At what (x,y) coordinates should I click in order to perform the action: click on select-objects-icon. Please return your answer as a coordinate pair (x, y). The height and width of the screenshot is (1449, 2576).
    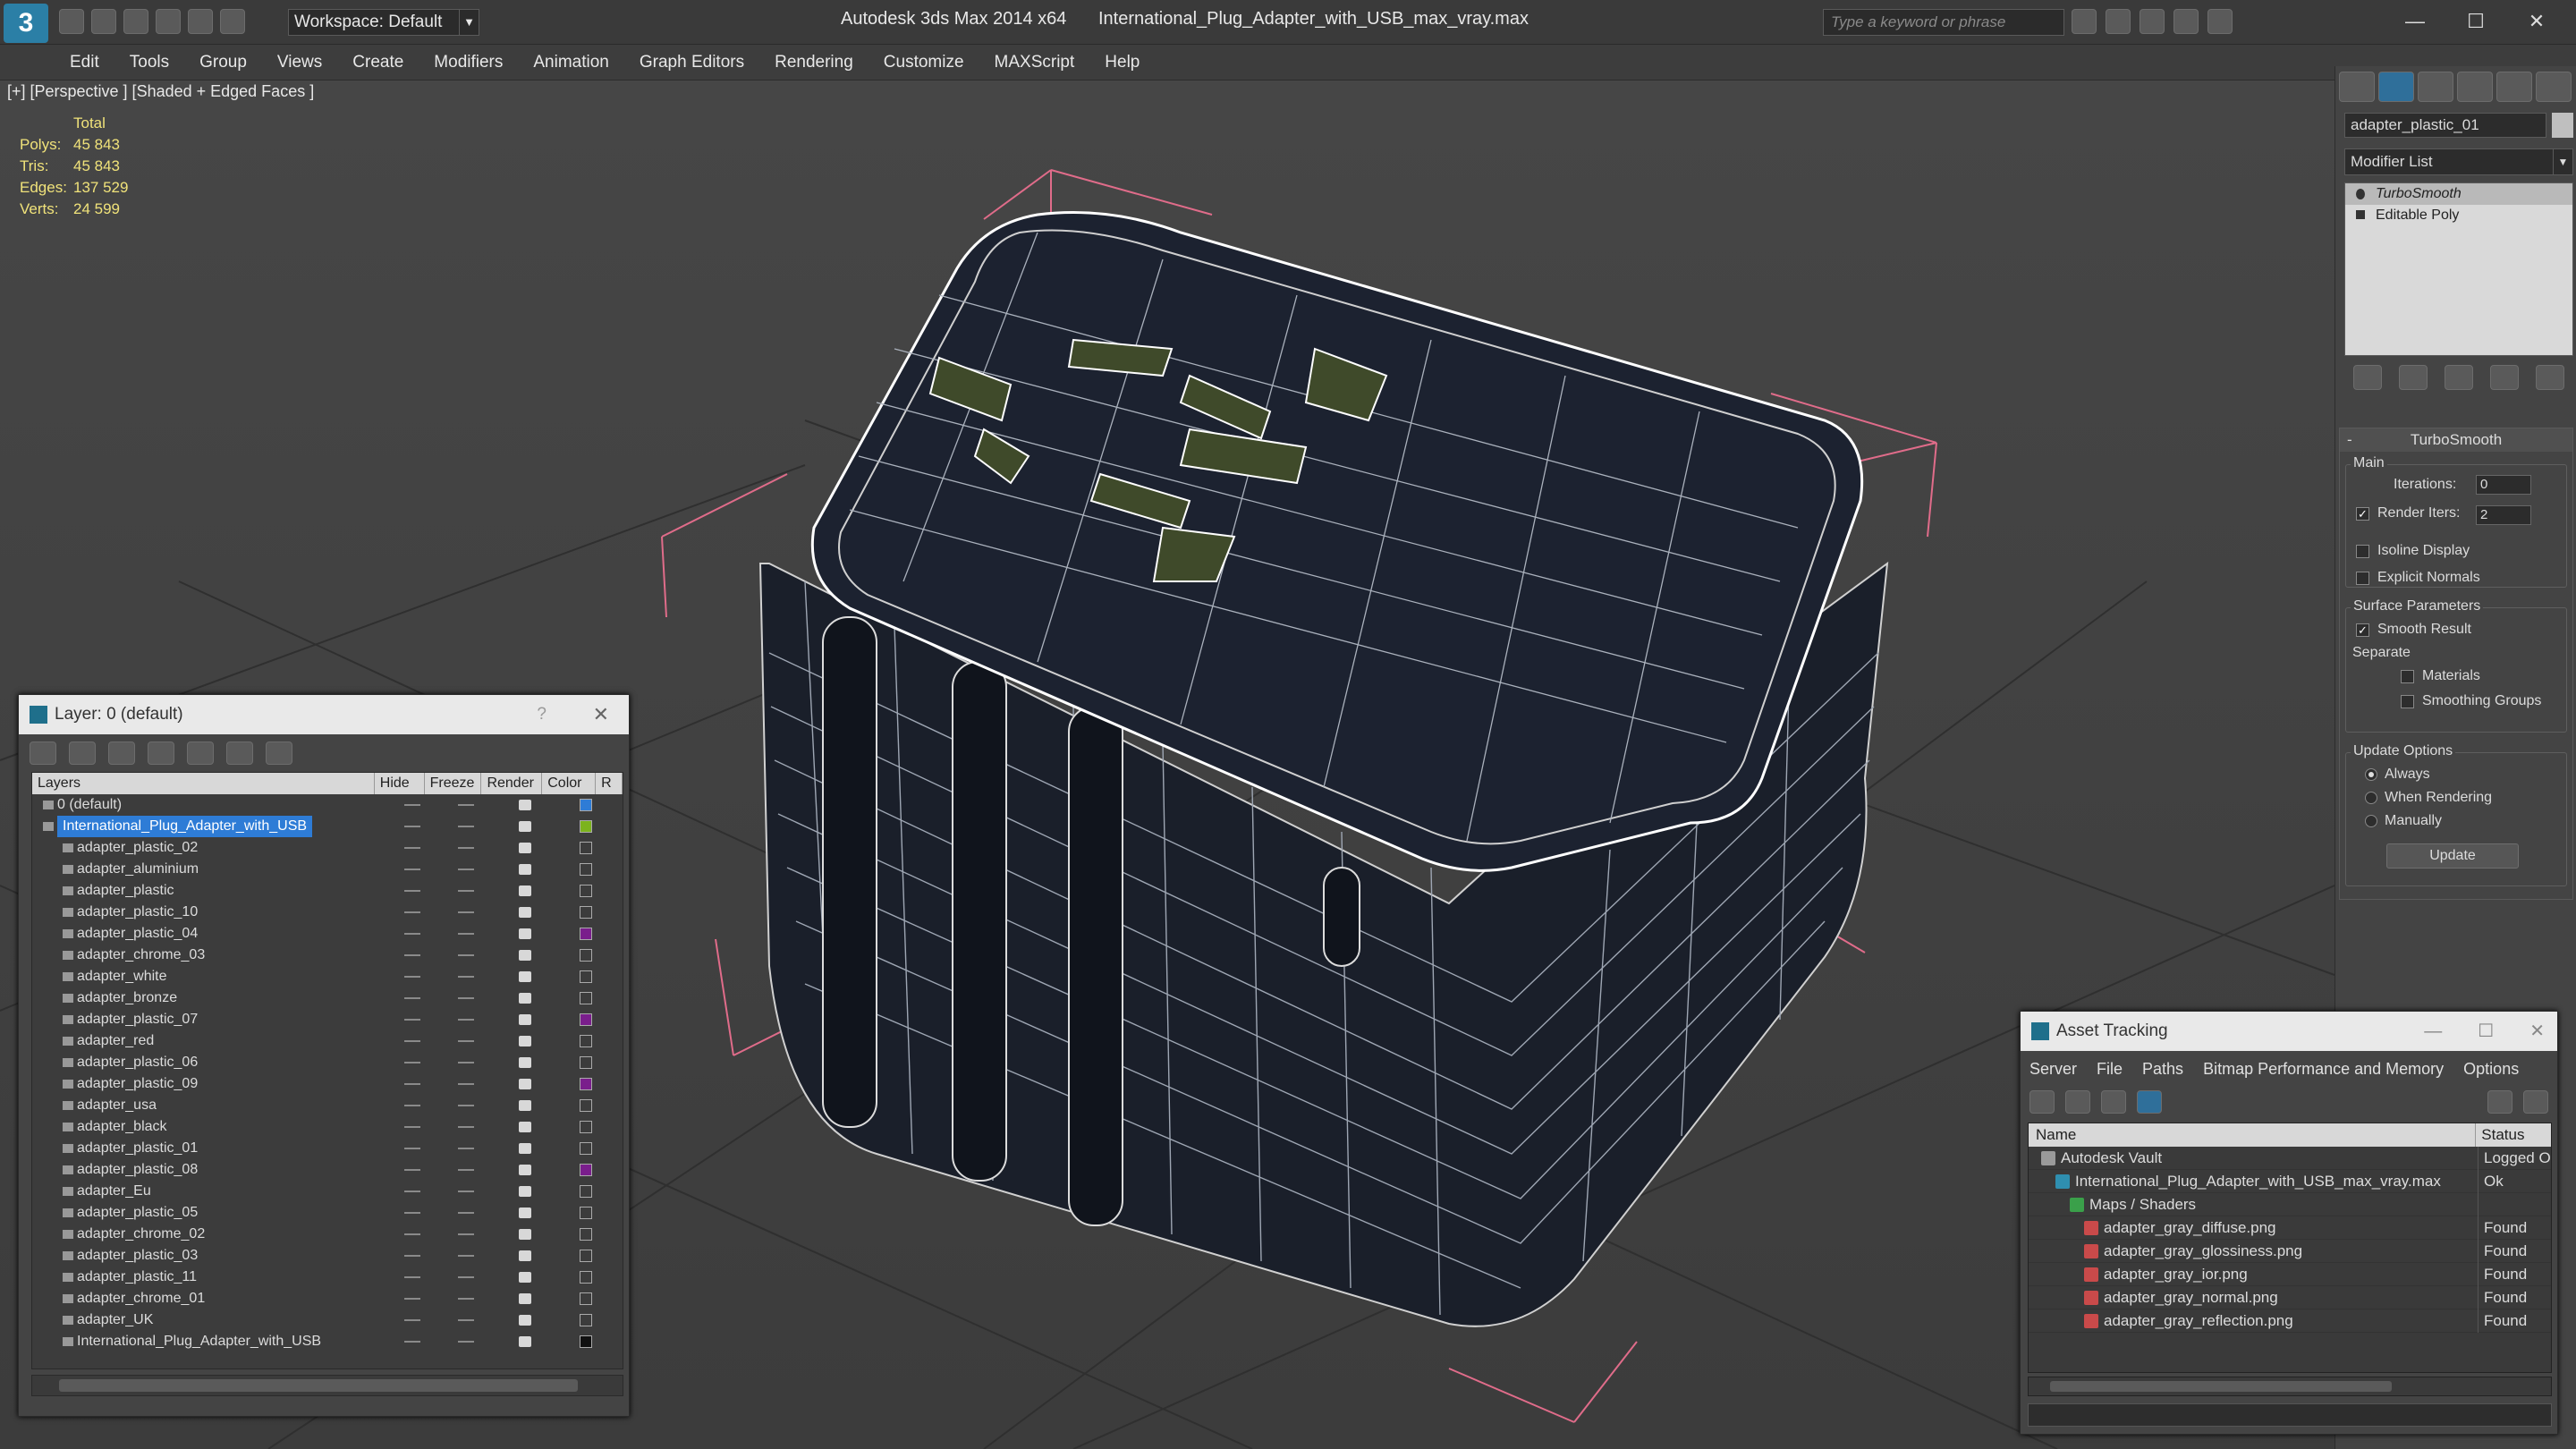
    Looking at the image, I should click on (161, 753).